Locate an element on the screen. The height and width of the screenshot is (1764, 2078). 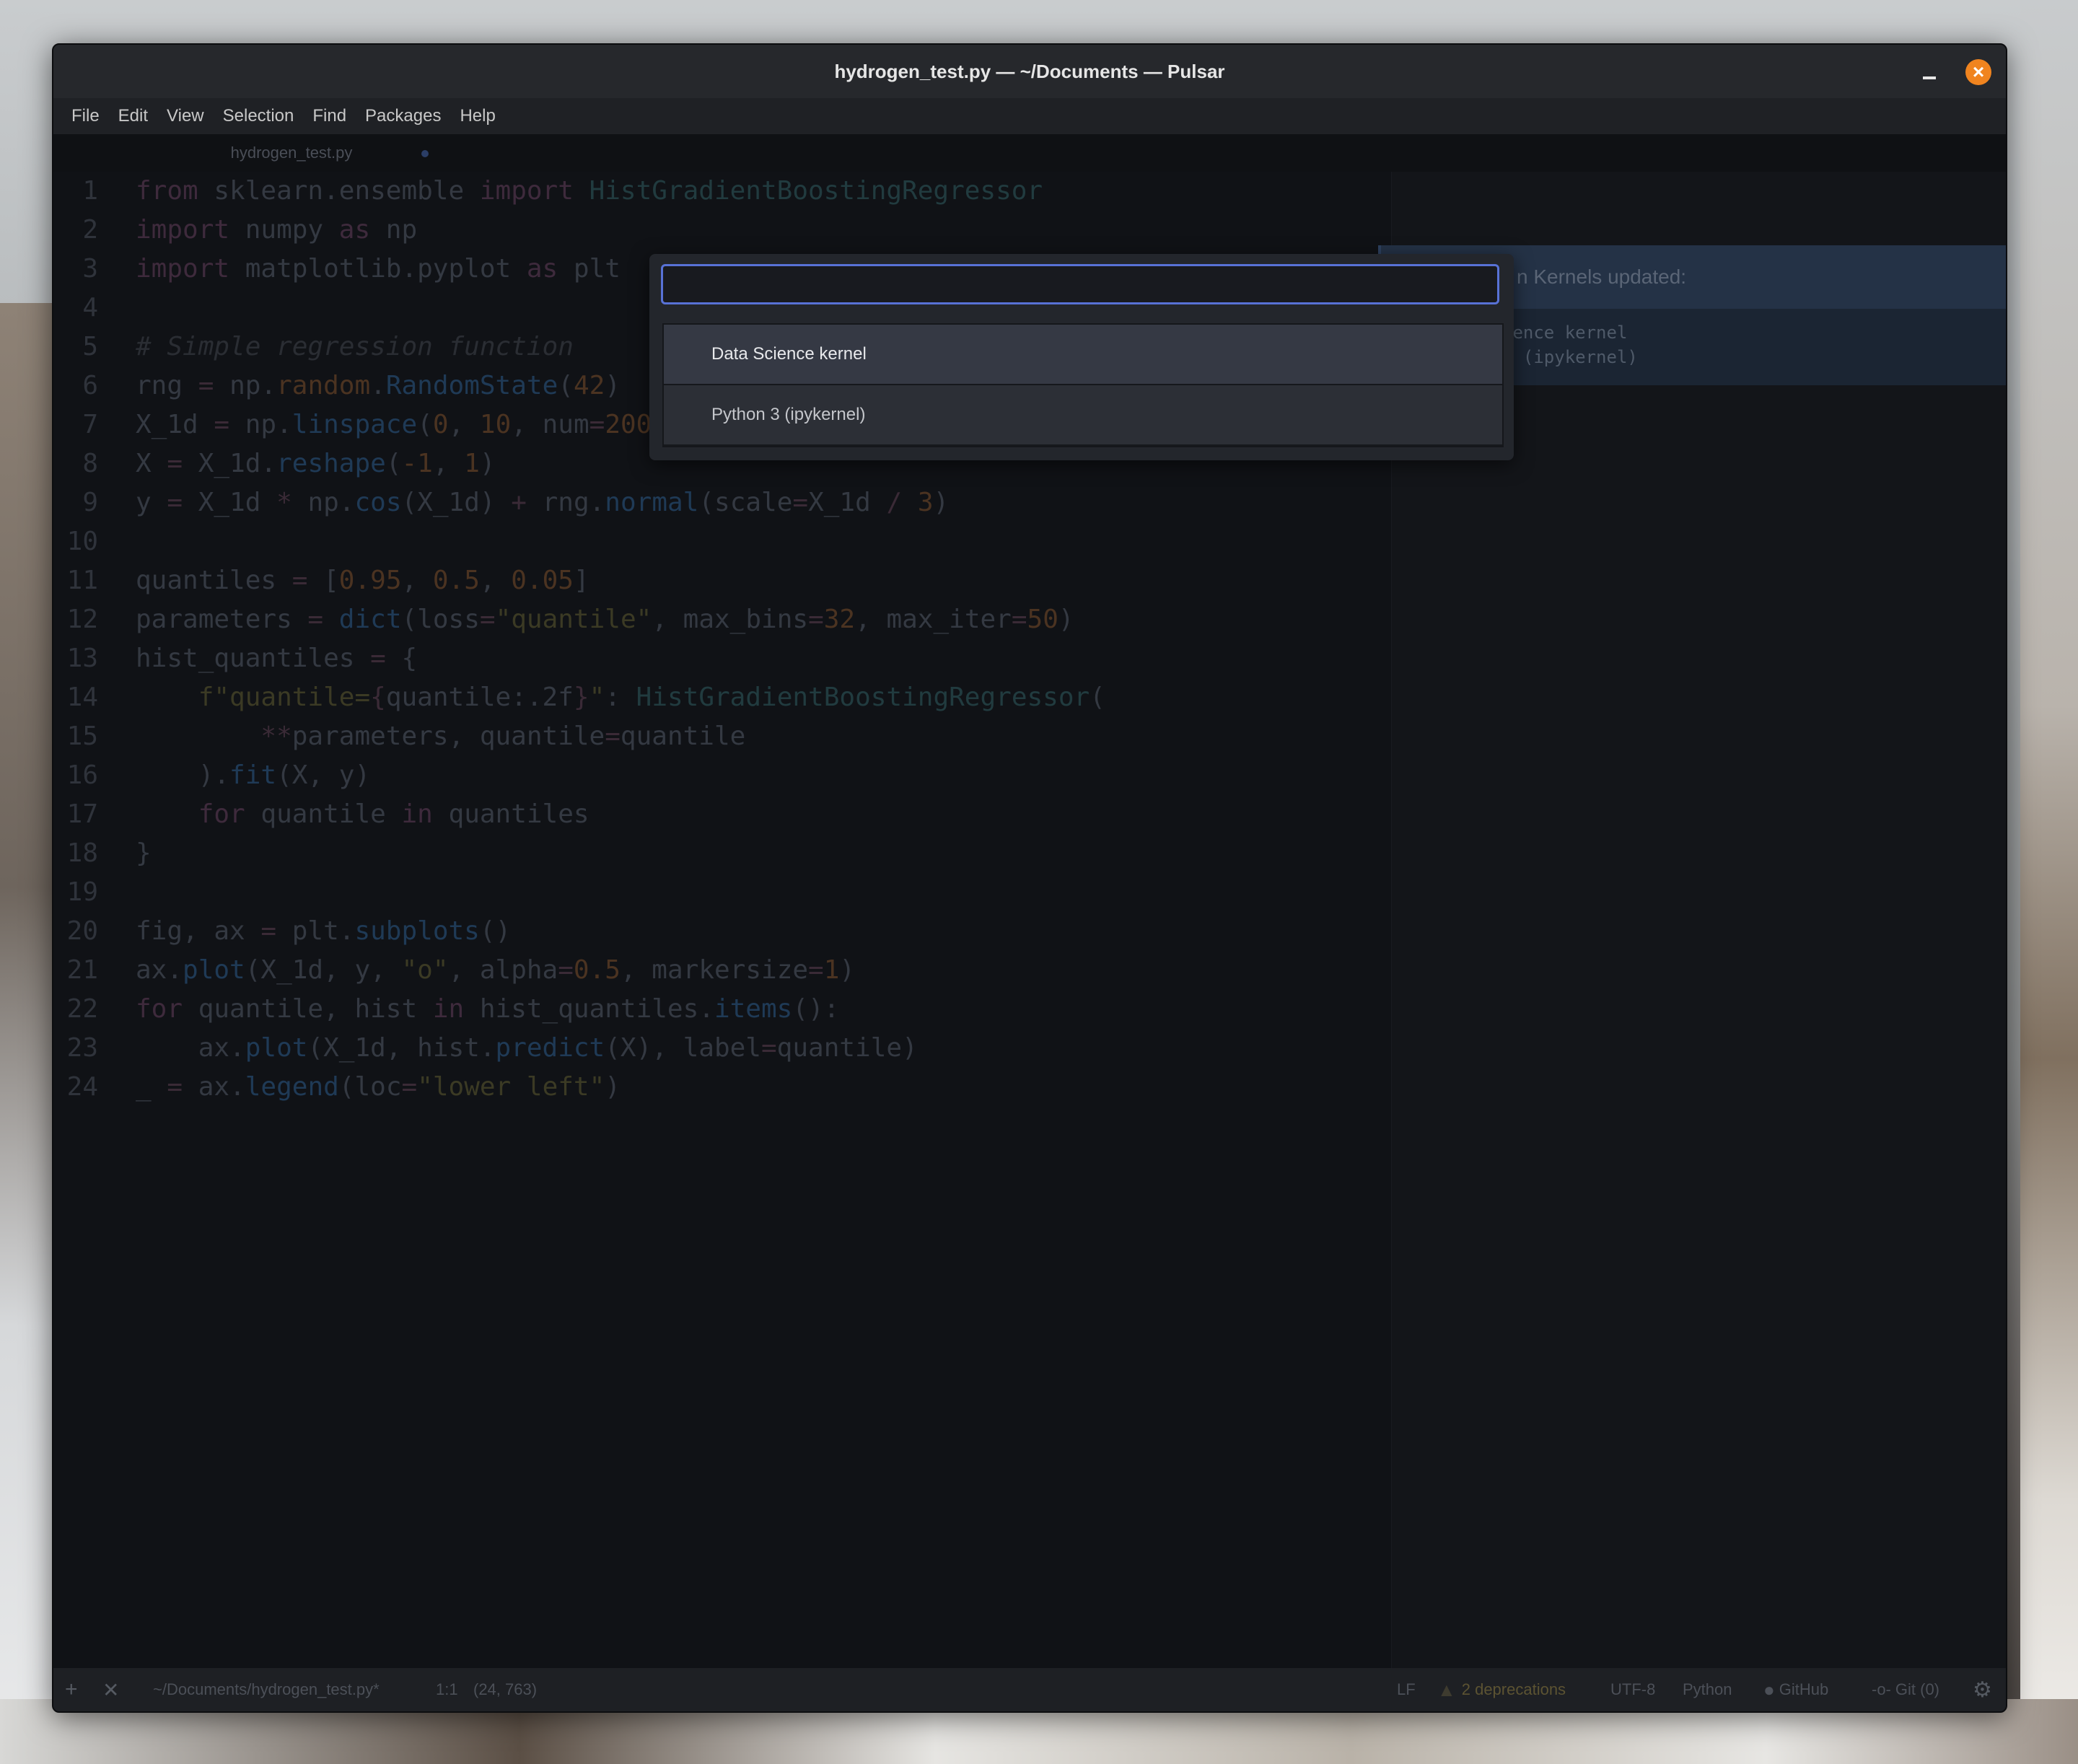
minimize-button is located at coordinates (1929, 72).